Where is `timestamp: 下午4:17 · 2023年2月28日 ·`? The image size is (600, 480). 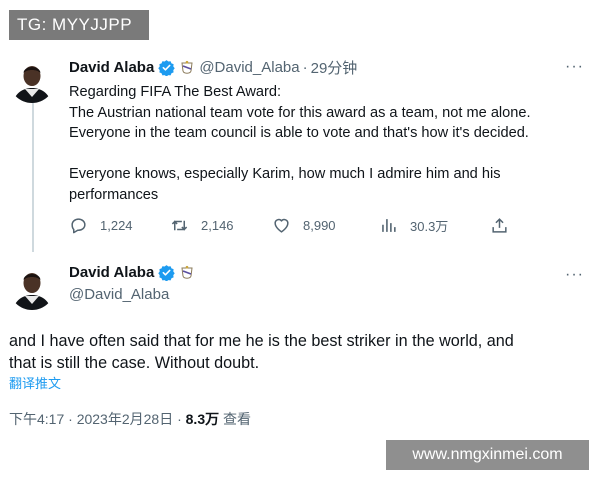 timestamp: 下午4:17 · 2023年2月28日 · is located at coordinates (95, 419).